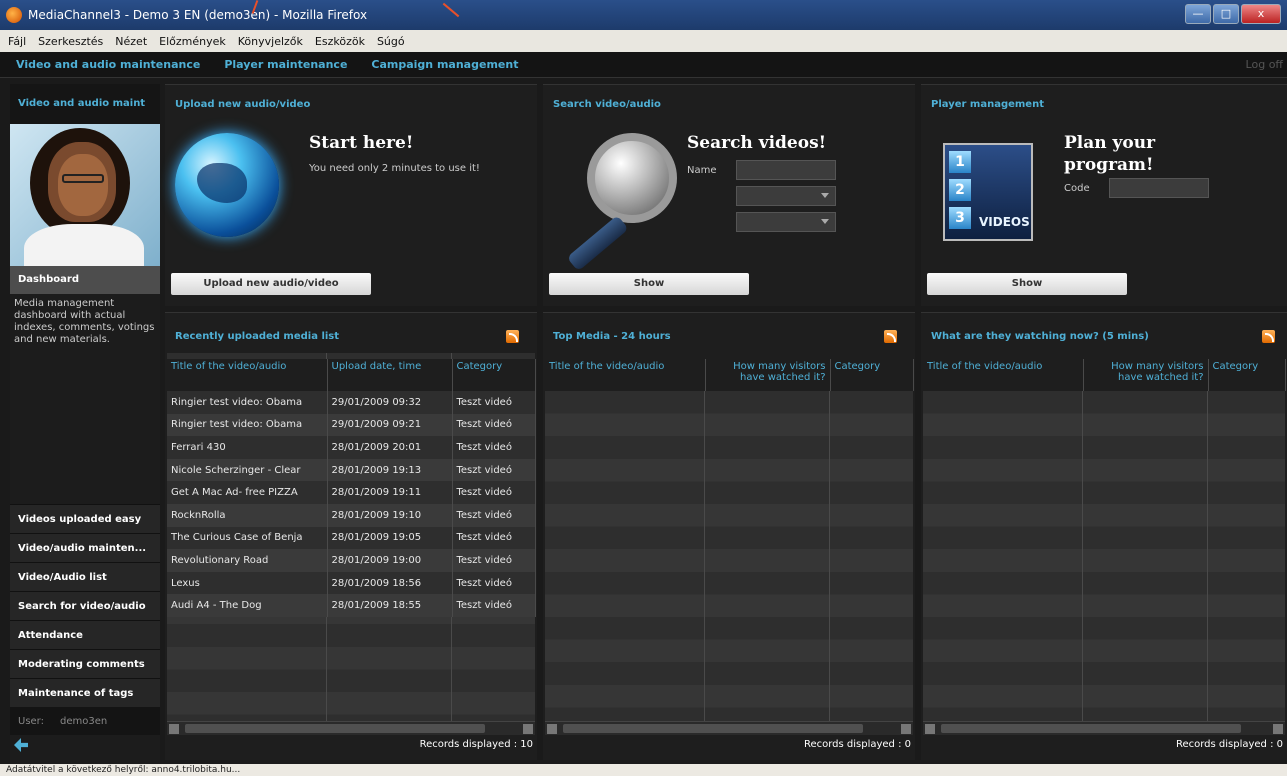 This screenshot has width=1287, height=776. What do you see at coordinates (390, 402) in the screenshot?
I see `cell-date: 29/01/2009 09:32` at bounding box center [390, 402].